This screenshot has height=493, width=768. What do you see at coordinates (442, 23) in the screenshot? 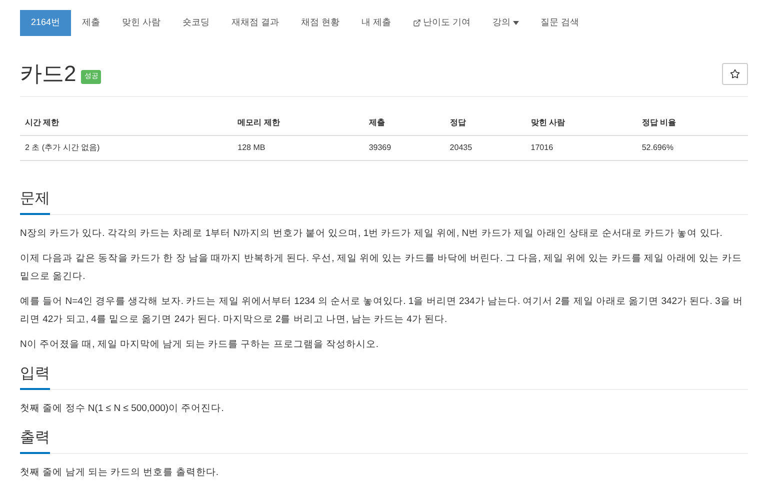
I see `nav-tab: 난이도 기여` at bounding box center [442, 23].